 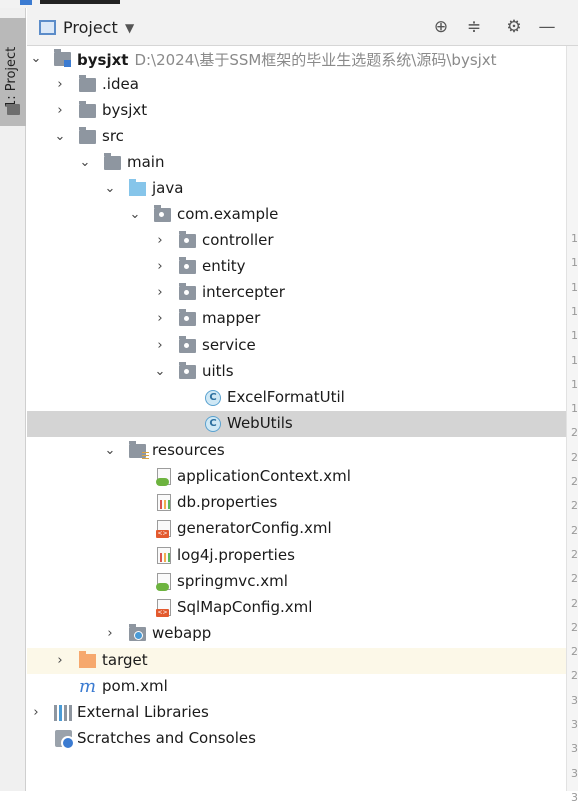 I want to click on tree-node-webutils: C WebUtils, so click(x=296, y=424).